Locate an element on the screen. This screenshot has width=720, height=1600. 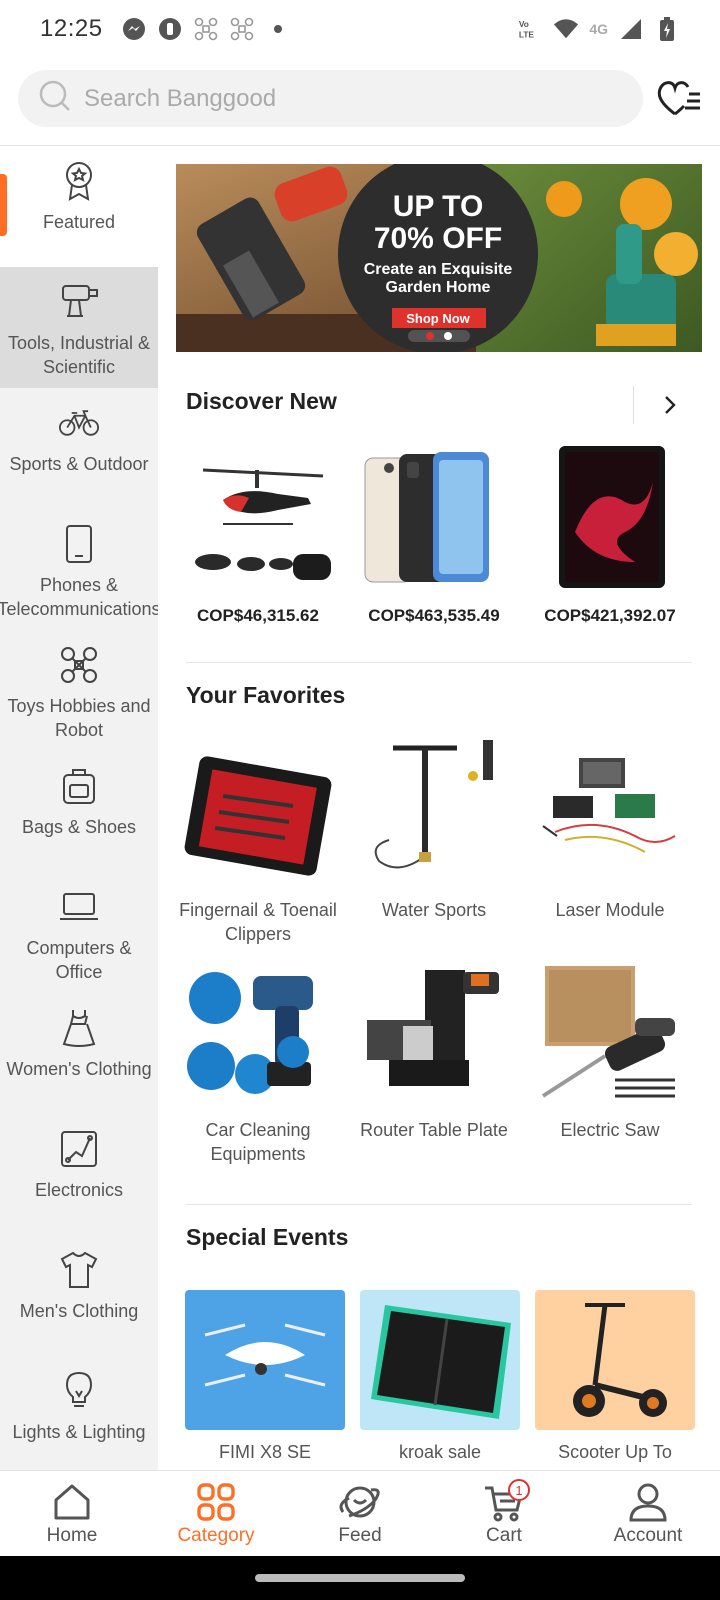
system-icons: Vo LTE 4G is located at coordinates (598, 29).